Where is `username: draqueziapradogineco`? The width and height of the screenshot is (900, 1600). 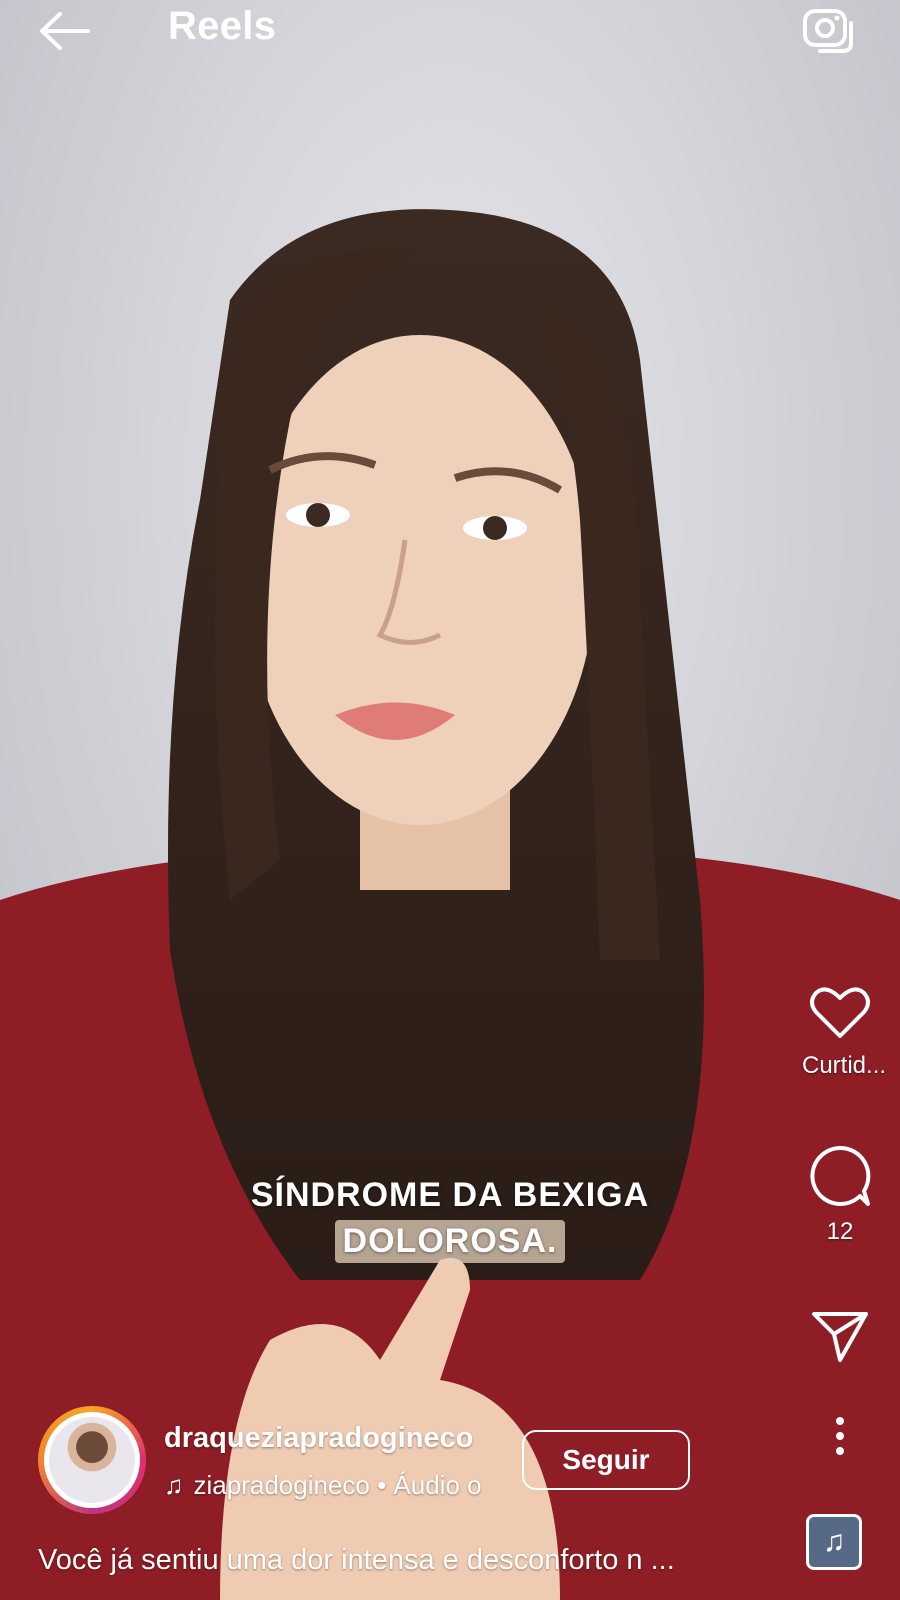
username: draqueziapradogineco is located at coordinates (318, 1438).